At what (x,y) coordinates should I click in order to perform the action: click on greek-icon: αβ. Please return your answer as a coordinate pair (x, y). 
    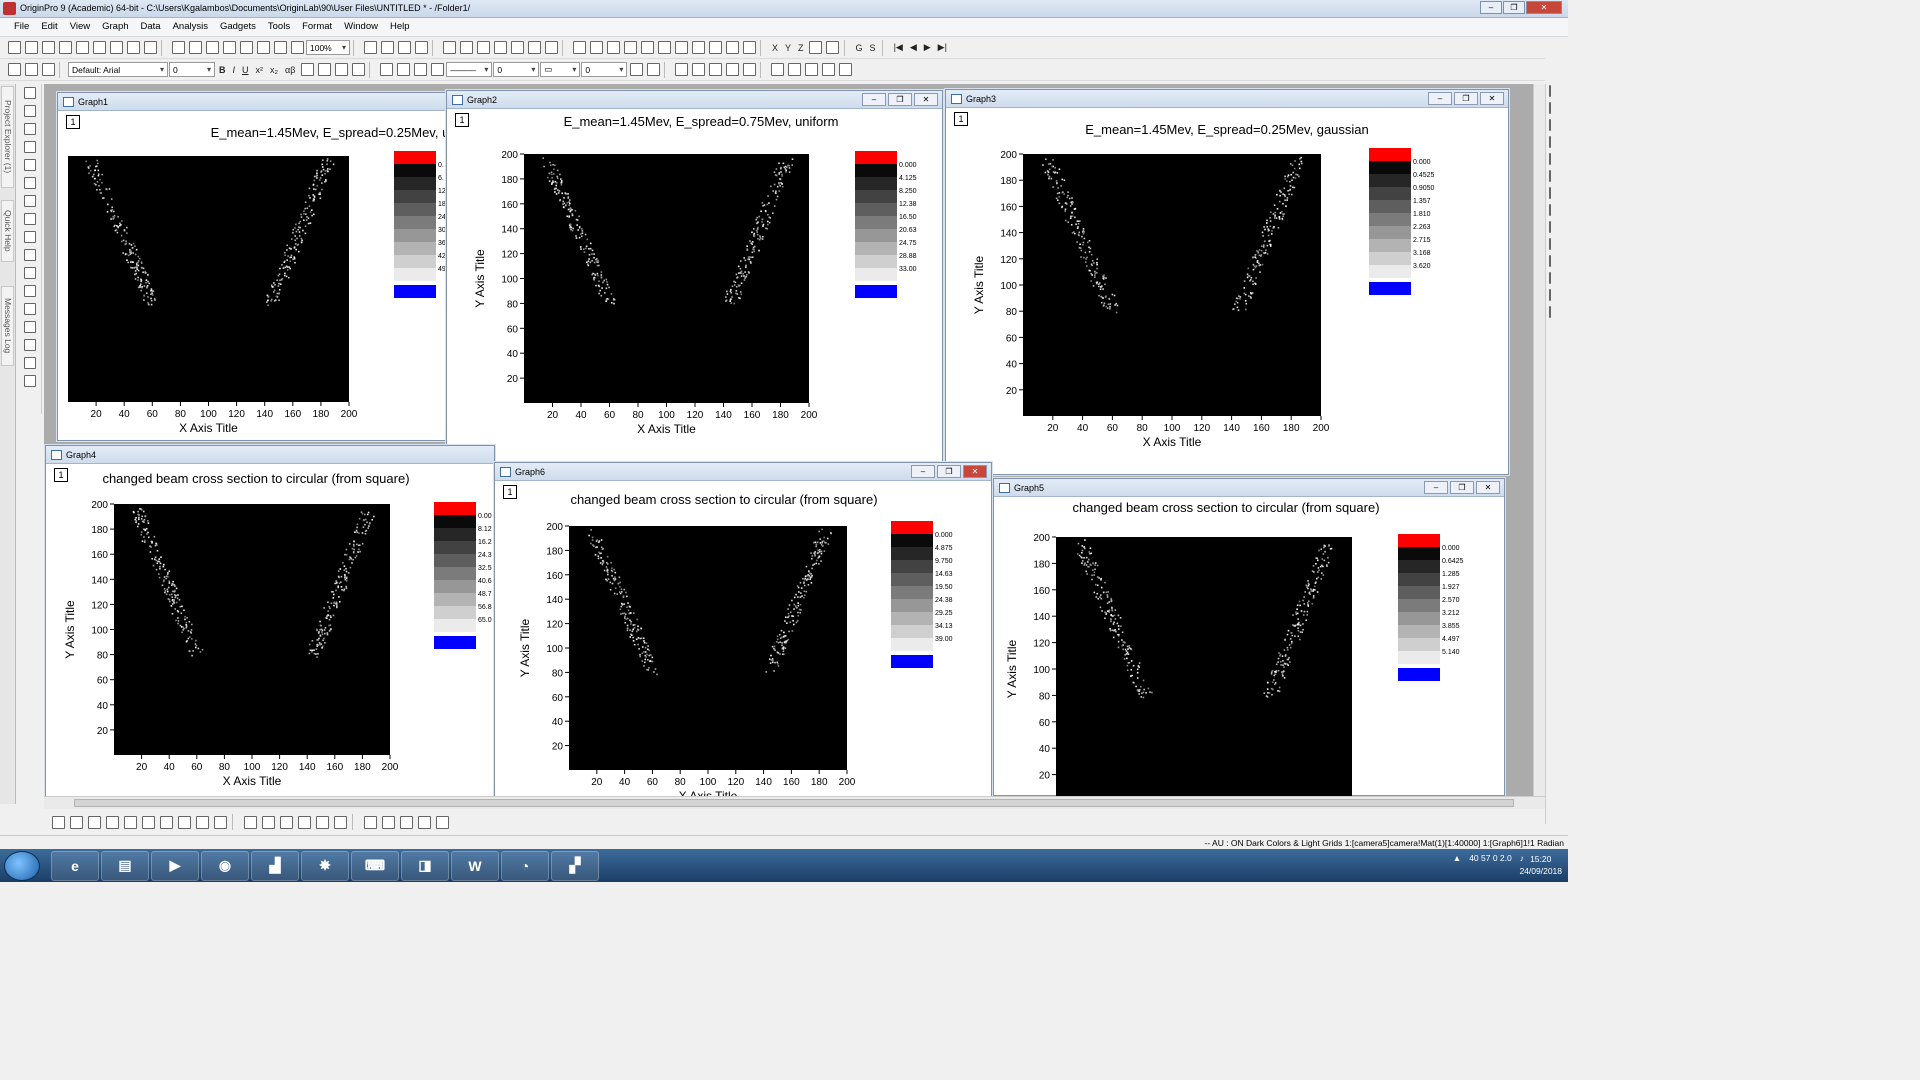
    Looking at the image, I should click on (290, 70).